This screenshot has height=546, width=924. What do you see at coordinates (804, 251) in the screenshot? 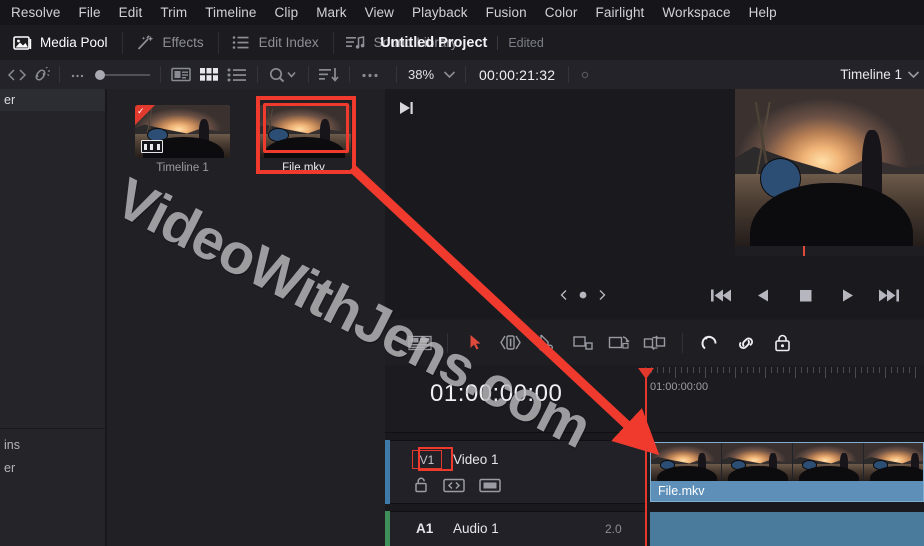
I see `viewer-scrub-playhead` at bounding box center [804, 251].